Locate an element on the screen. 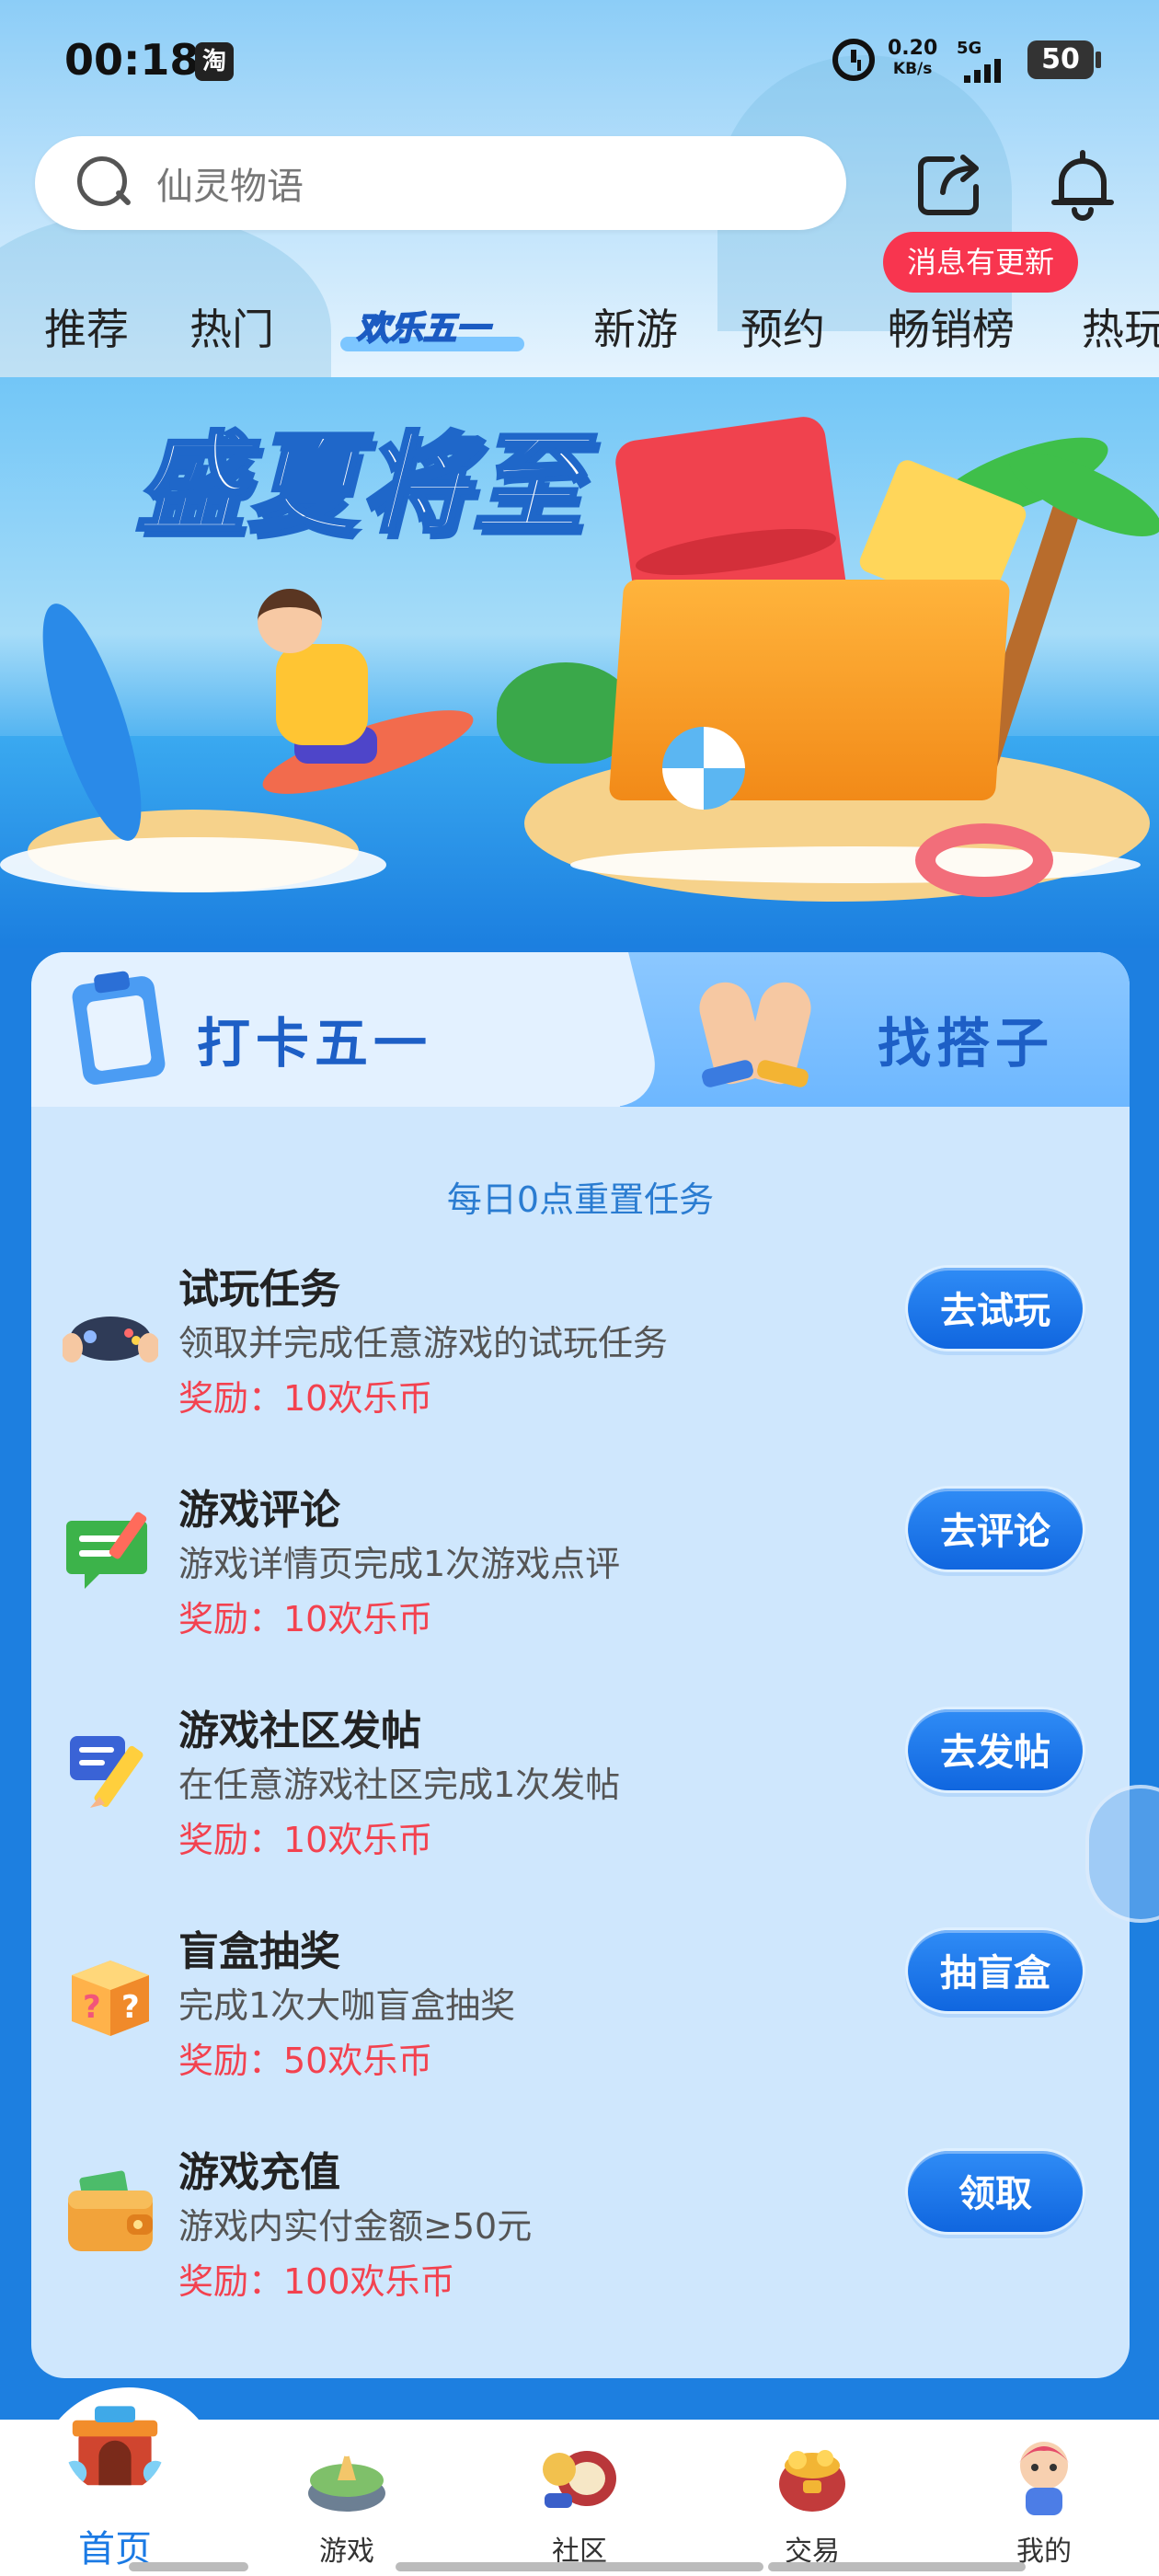  task-reward: 奖励：50欢乐币 is located at coordinates (305, 2061).